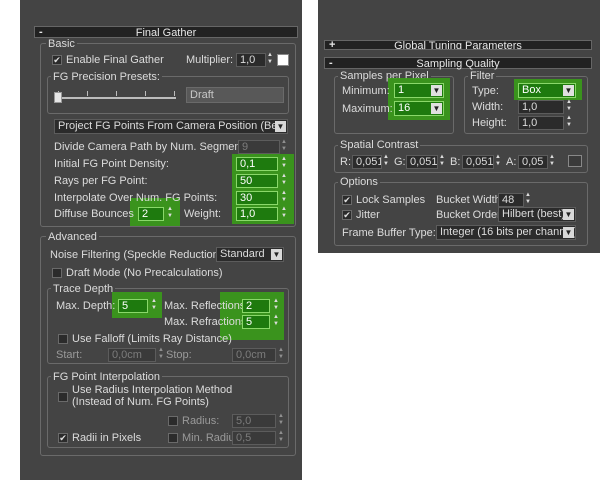 This screenshot has height=480, width=600. Describe the element at coordinates (285, 163) in the screenshot. I see `initial-density-spinner` at that location.